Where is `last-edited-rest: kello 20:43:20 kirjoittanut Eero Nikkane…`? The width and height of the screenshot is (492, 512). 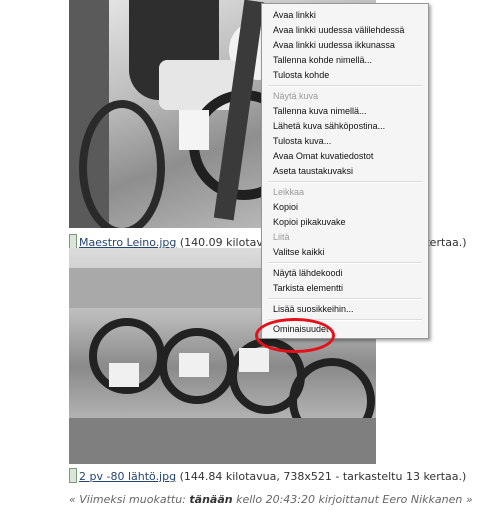 last-edited-rest: kello 20:43:20 kirjoittanut Eero Nikkane… is located at coordinates (352, 499).